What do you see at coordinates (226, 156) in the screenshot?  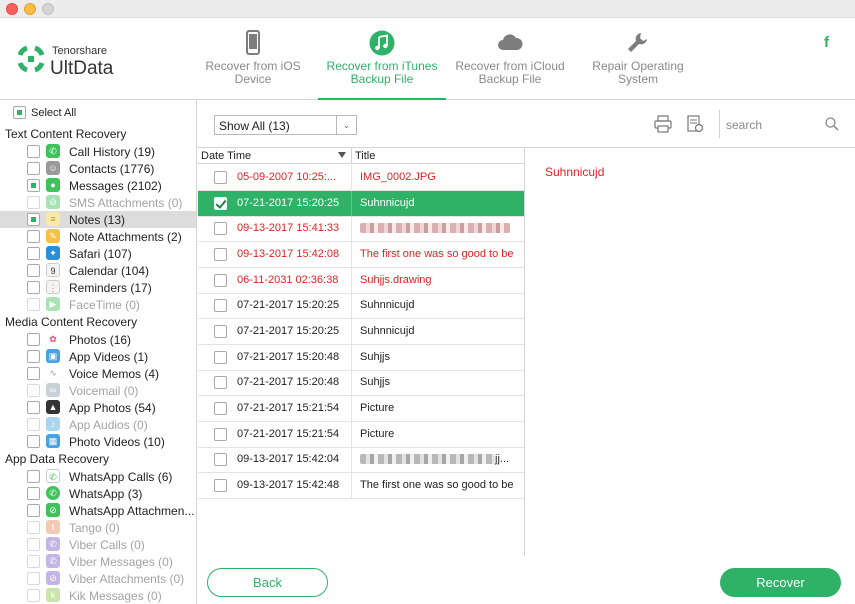 I see `column-header-date: Date Time` at bounding box center [226, 156].